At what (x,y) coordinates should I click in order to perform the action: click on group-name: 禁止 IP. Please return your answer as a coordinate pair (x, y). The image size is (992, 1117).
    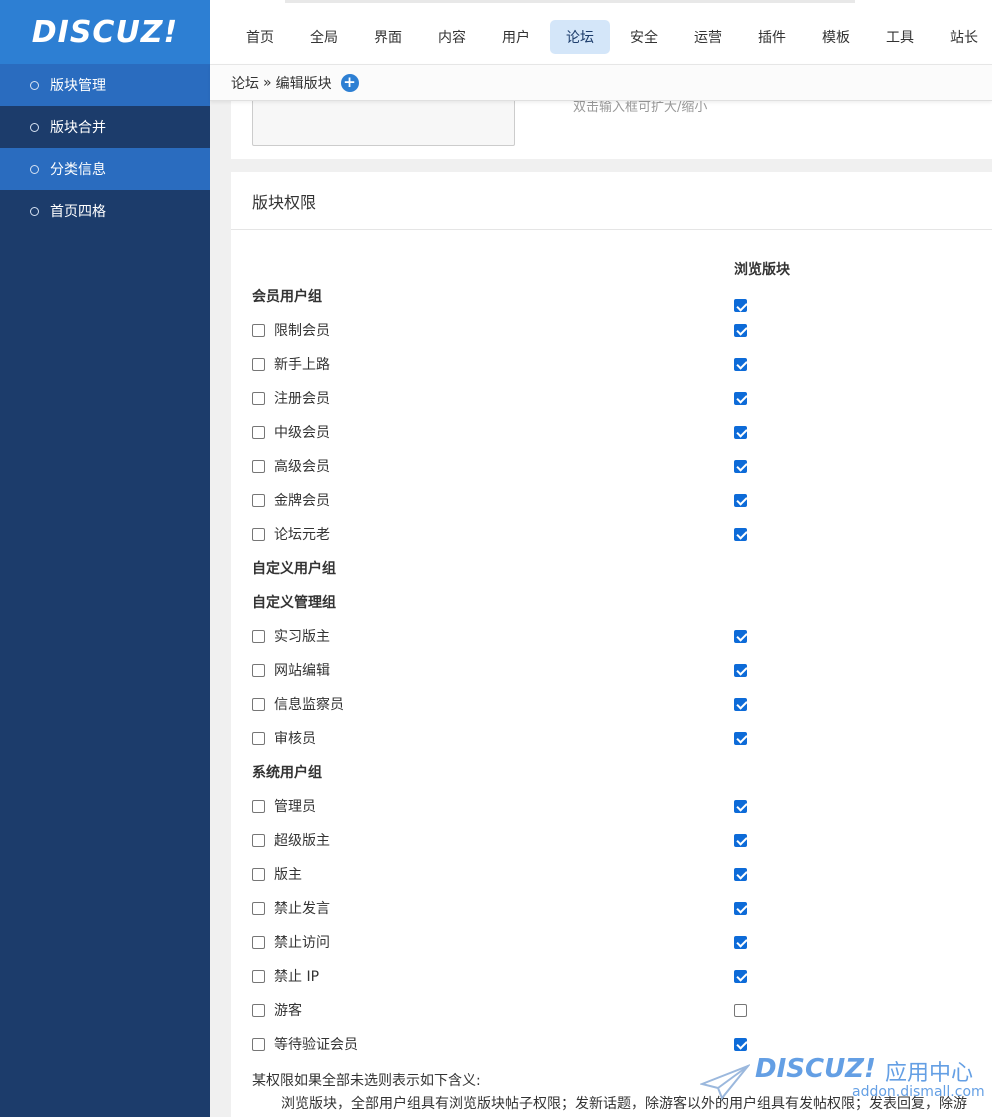
    Looking at the image, I should click on (297, 977).